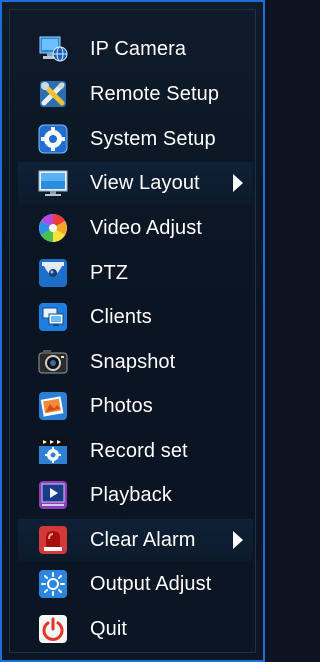 The image size is (320, 662). Describe the element at coordinates (53, 629) in the screenshot. I see `quit-icon` at that location.